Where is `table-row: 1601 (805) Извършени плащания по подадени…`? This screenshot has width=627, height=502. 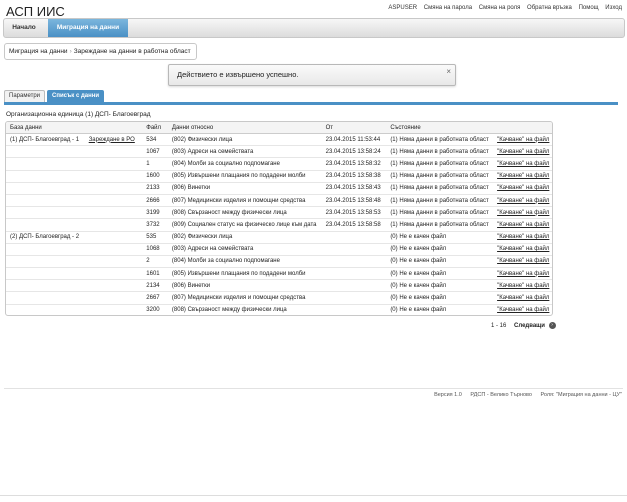
table-row: 1601 (805) Извършени плащания по подадени… is located at coordinates (279, 274).